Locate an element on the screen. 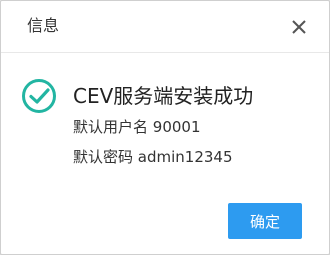 The height and width of the screenshot is (255, 330). close-icon is located at coordinates (299, 27).